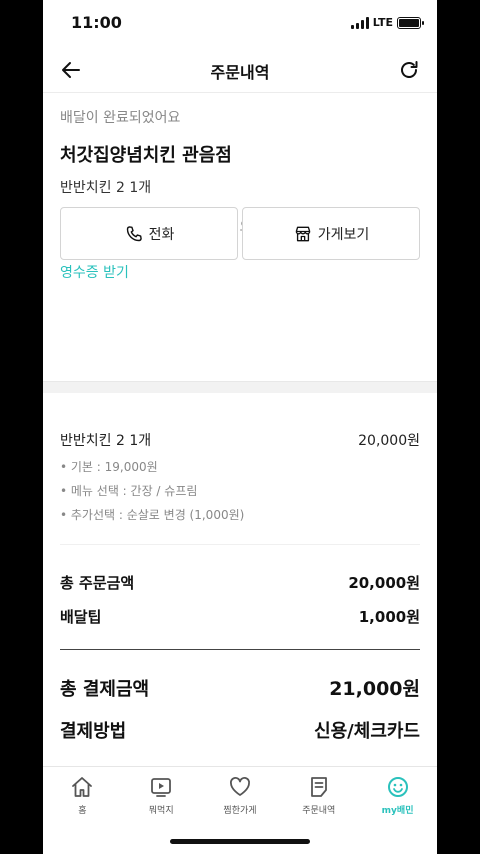 The width and height of the screenshot is (480, 854). Describe the element at coordinates (359, 22) in the screenshot. I see `signal-icon` at that location.